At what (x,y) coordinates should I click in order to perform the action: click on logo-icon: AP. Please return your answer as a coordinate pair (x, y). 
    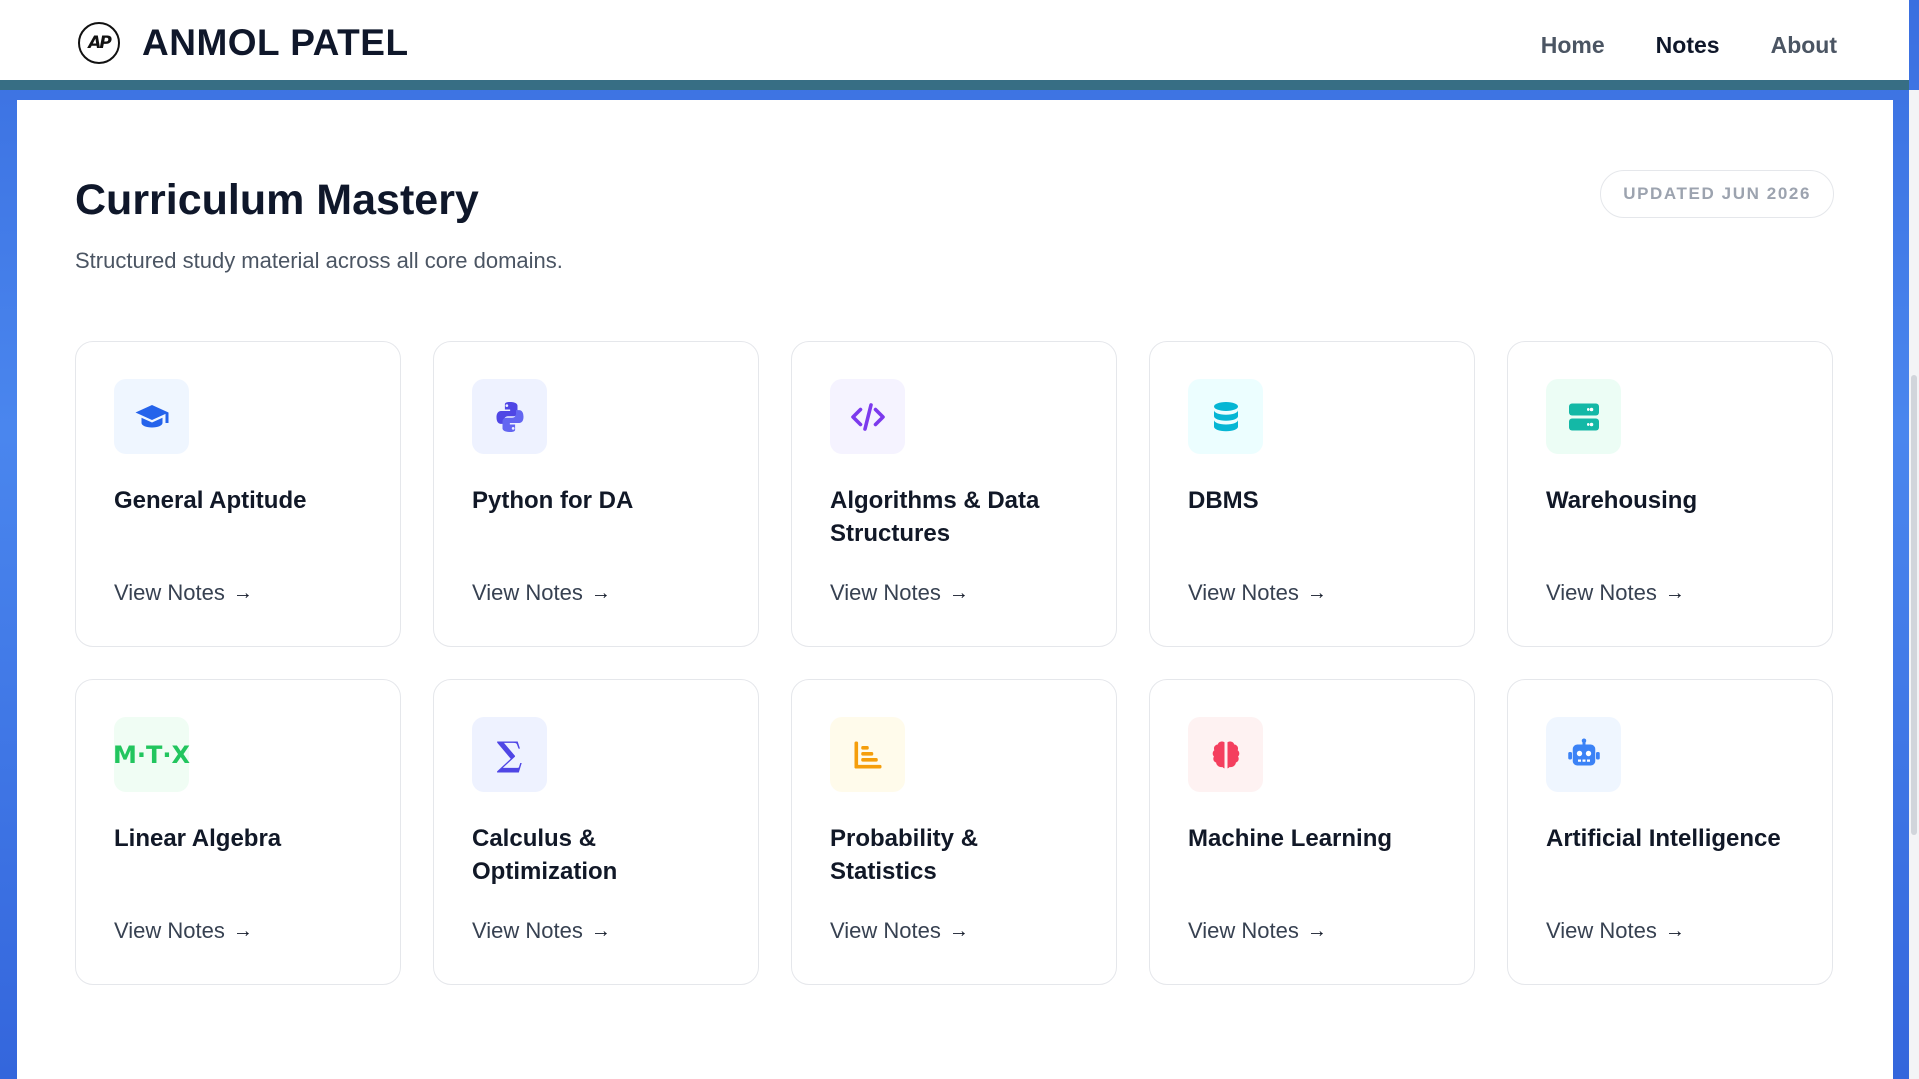
    Looking at the image, I should click on (99, 43).